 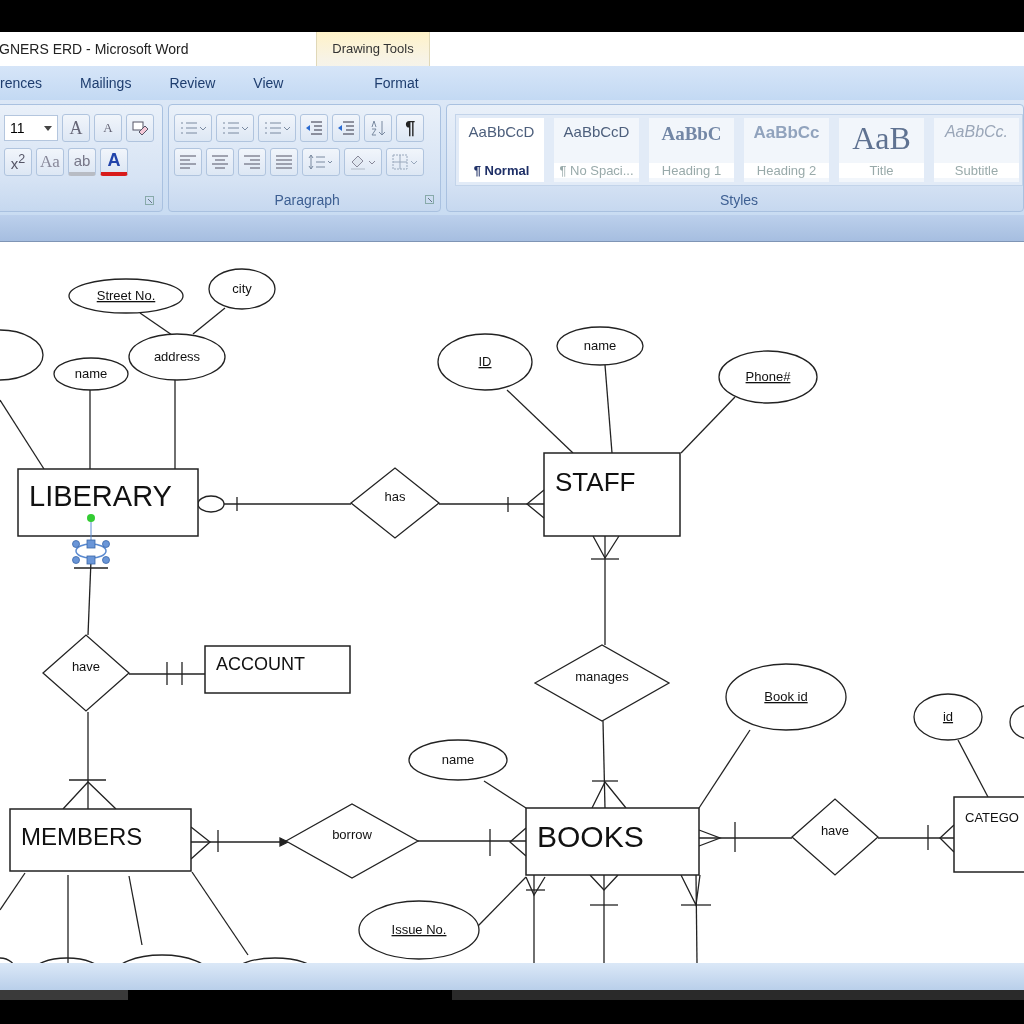 I want to click on grow-font-button: A, so click(x=76, y=128).